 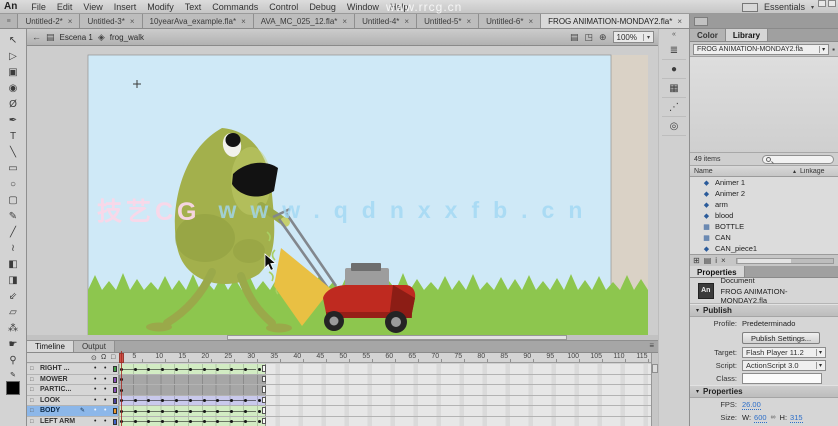 What do you see at coordinates (674, 34) in the screenshot?
I see `expand-panels-icon: «` at bounding box center [674, 34].